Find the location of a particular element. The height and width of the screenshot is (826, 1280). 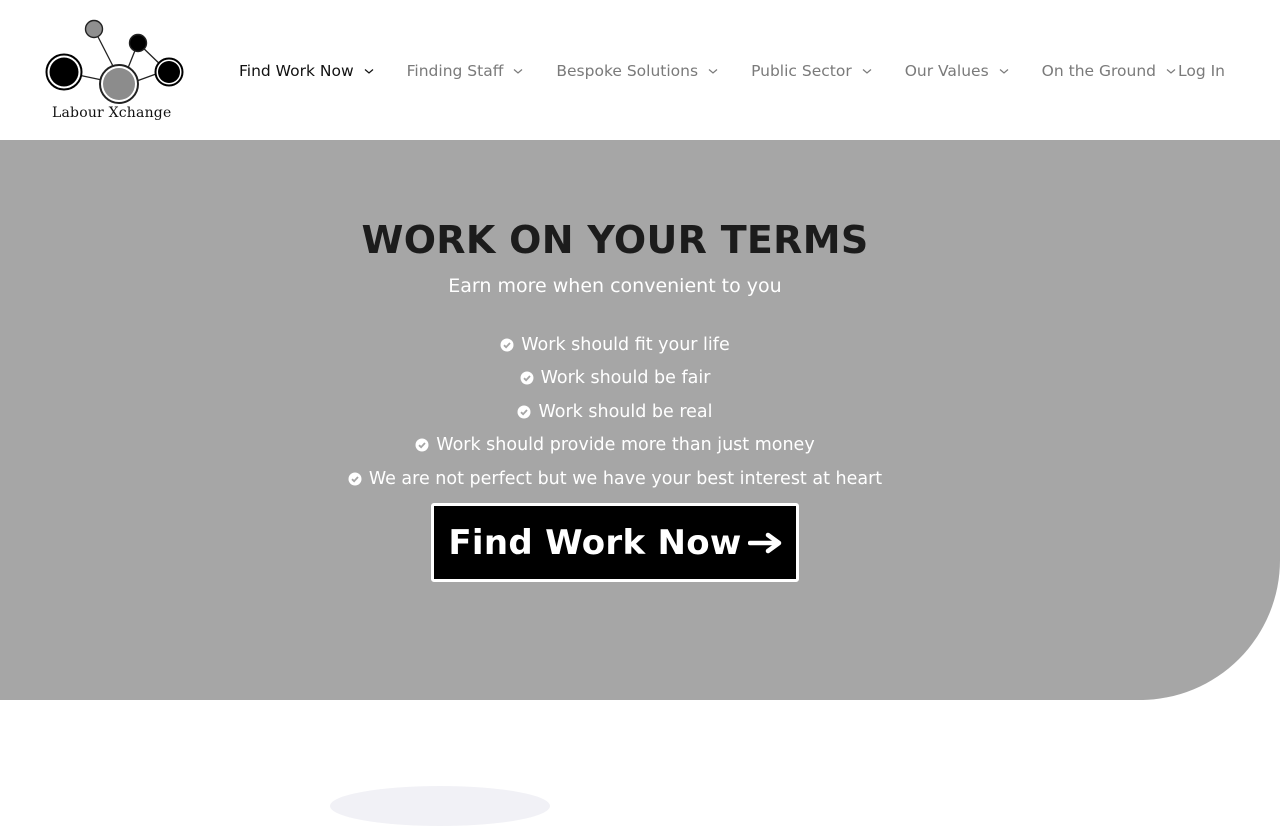

checklist-item: Work should provide more than just money is located at coordinates (615, 446).